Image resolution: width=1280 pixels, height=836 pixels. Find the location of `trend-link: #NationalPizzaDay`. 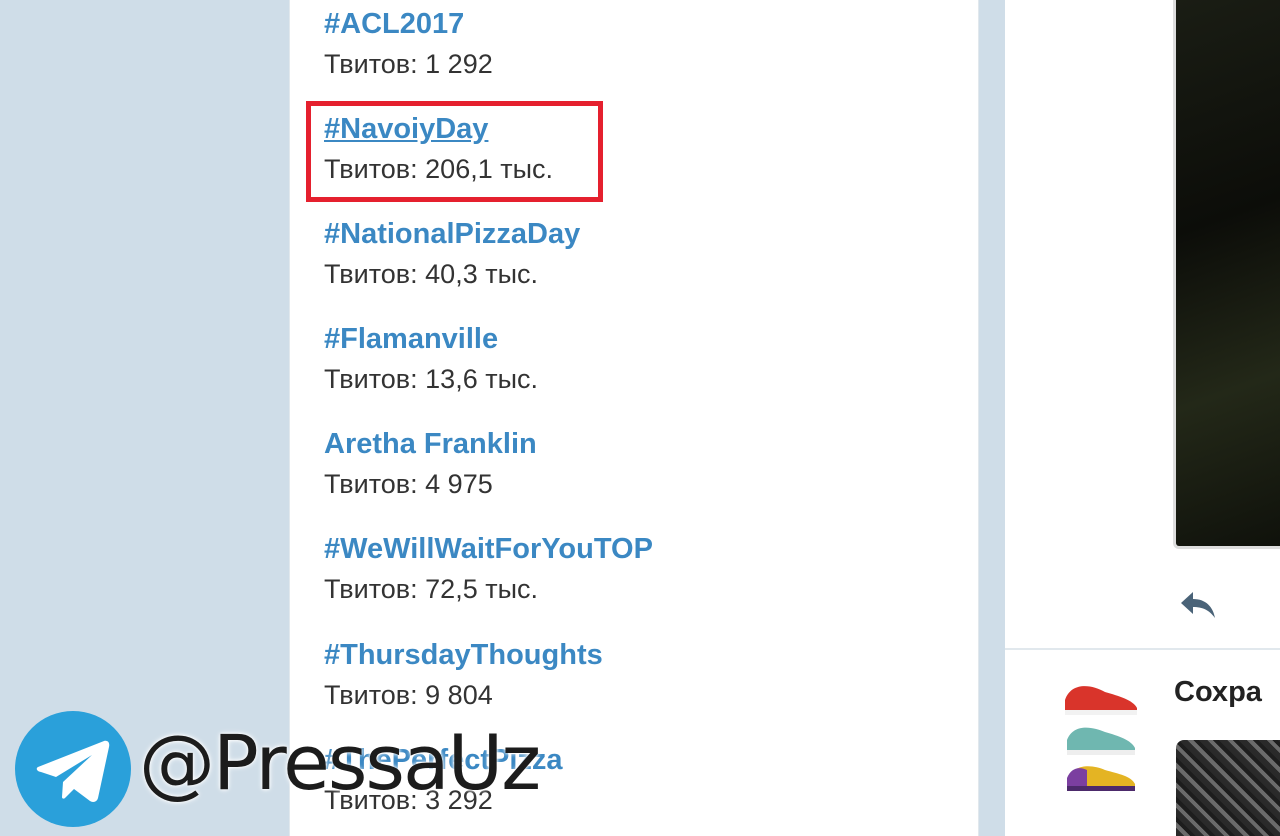

trend-link: #NationalPizzaDay is located at coordinates (452, 234).